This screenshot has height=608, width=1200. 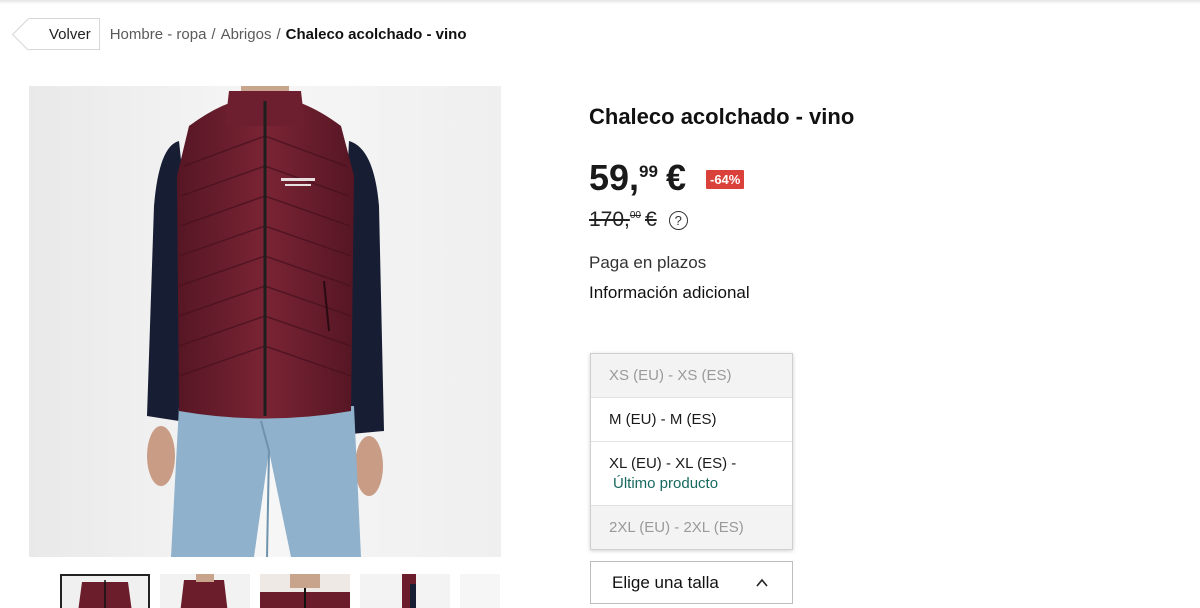 I want to click on current-price: 59, 99 € -64%, so click(x=667, y=177).